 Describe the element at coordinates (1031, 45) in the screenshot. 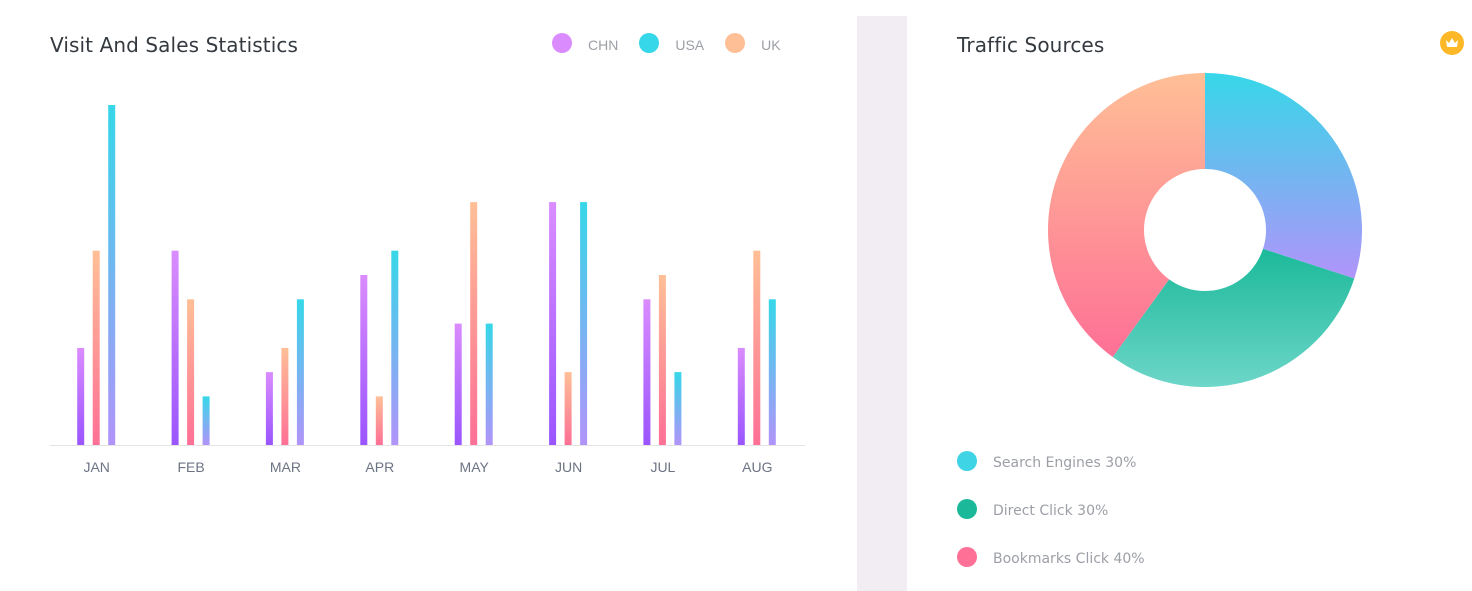

I see `traffic-sources-title: Traffic Sources` at that location.